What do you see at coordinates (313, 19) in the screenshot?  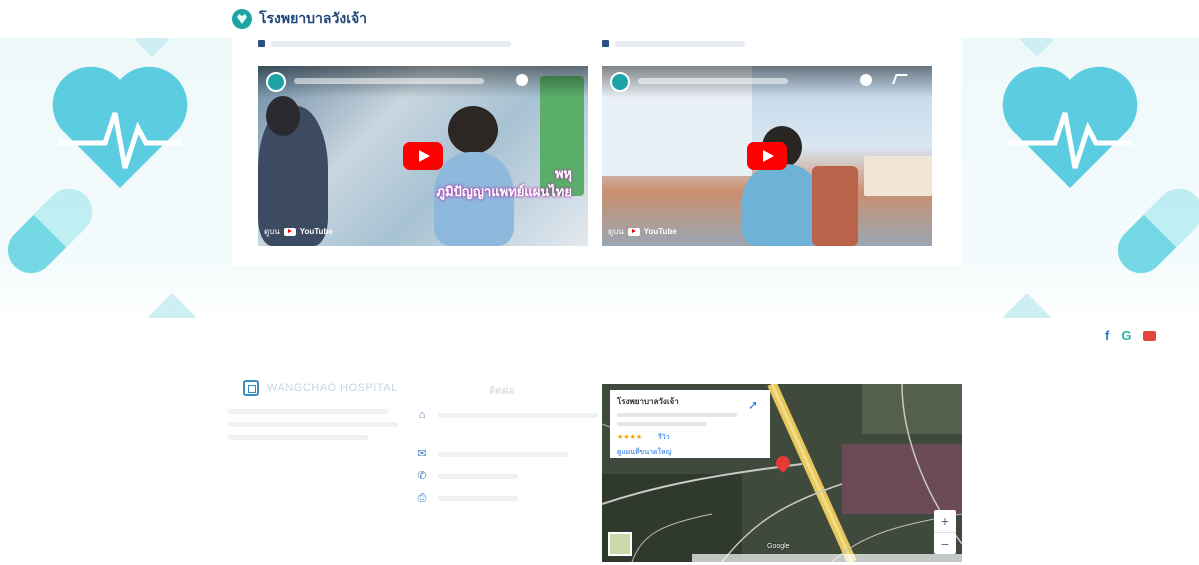 I see `brand-name: โรงพยาบาลวังเจ้า` at bounding box center [313, 19].